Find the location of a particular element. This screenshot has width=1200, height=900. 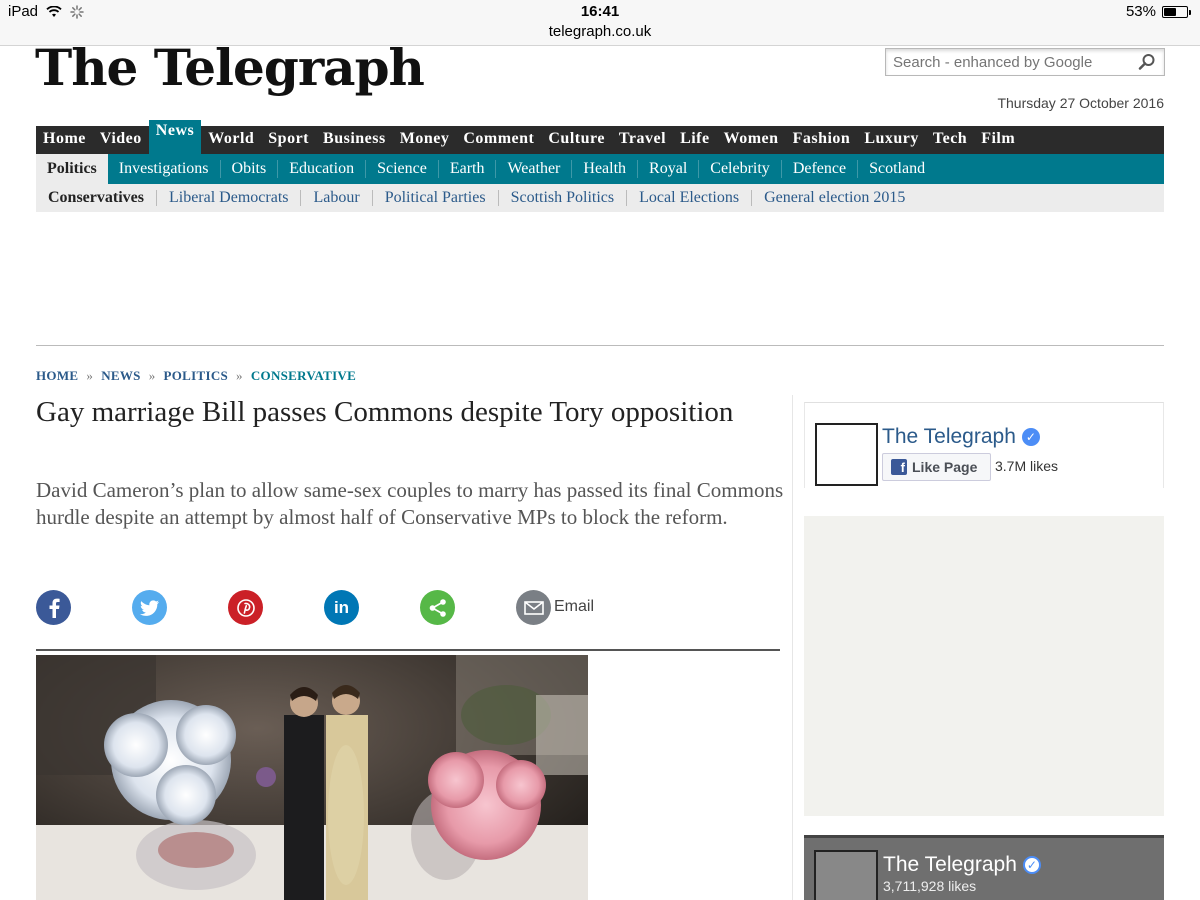

nav-secondary-health: Health is located at coordinates (605, 169).